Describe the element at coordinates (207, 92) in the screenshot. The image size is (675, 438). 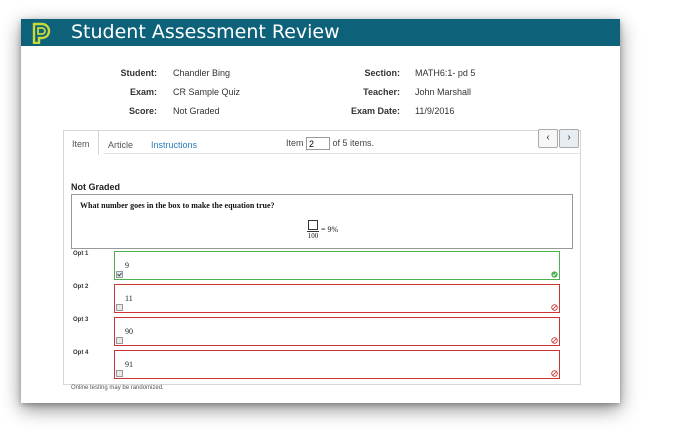
I see `exam-value: CR Sample Quiz` at that location.